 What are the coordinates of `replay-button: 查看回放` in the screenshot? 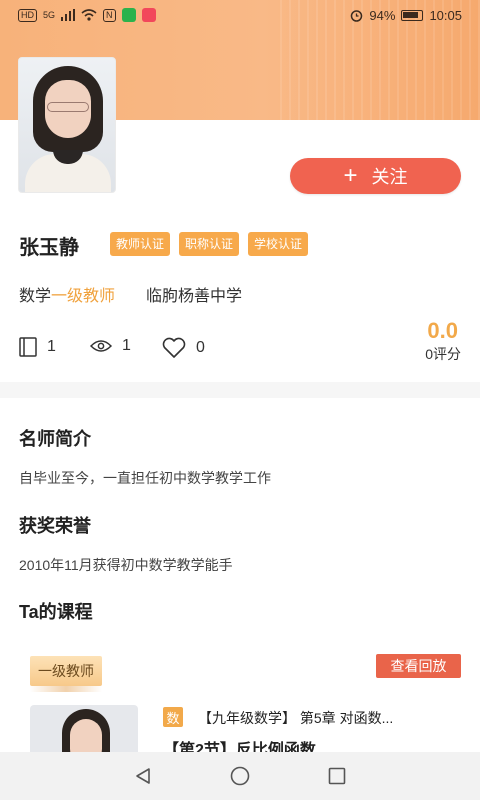 It's located at (418, 666).